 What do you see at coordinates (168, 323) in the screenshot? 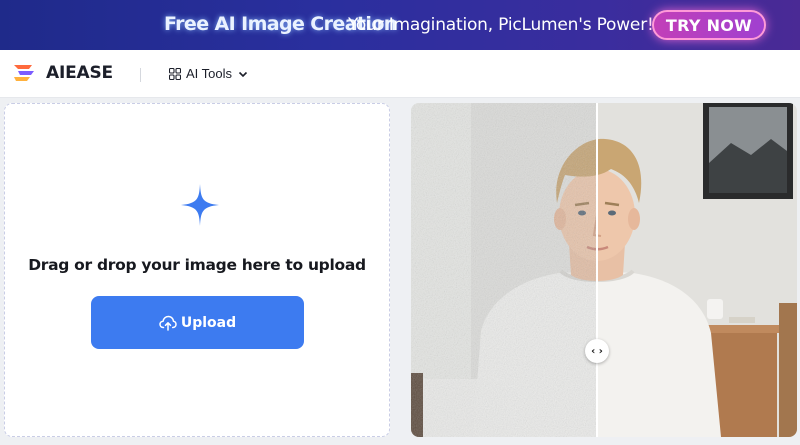
I see `cloud-upload-icon` at bounding box center [168, 323].